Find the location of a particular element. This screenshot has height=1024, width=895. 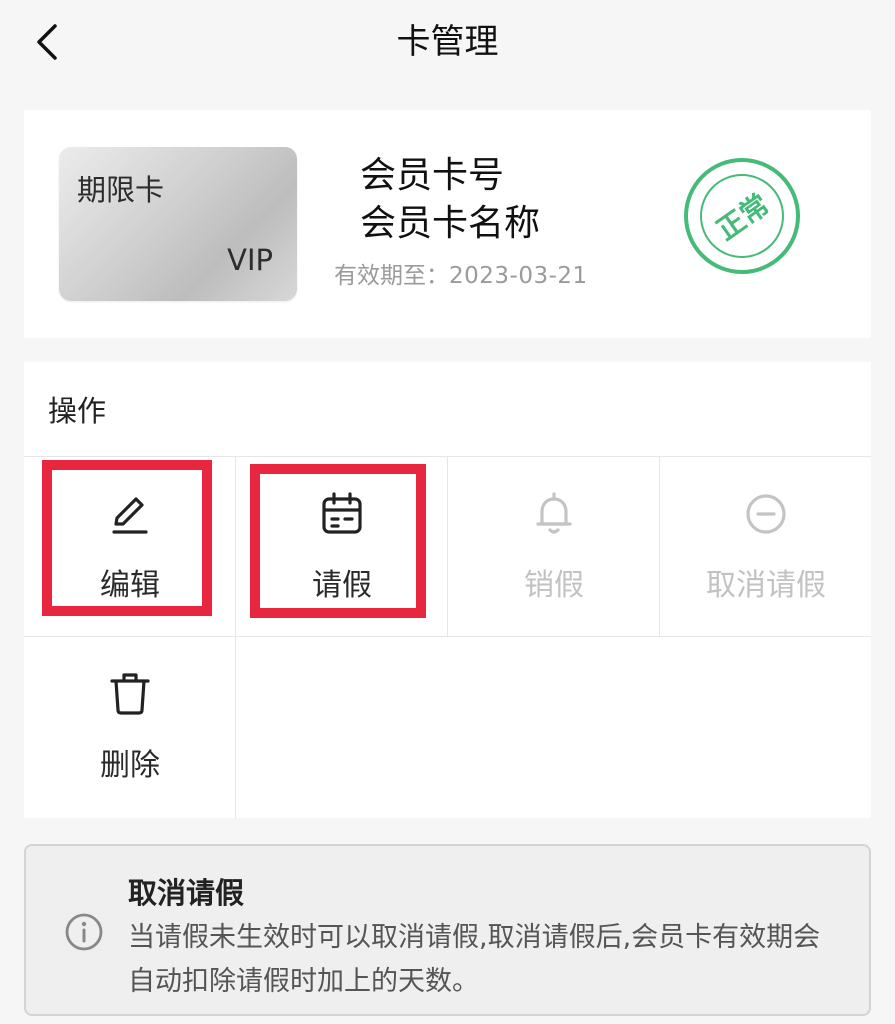

delete-label: 删除 is located at coordinates (130, 765).